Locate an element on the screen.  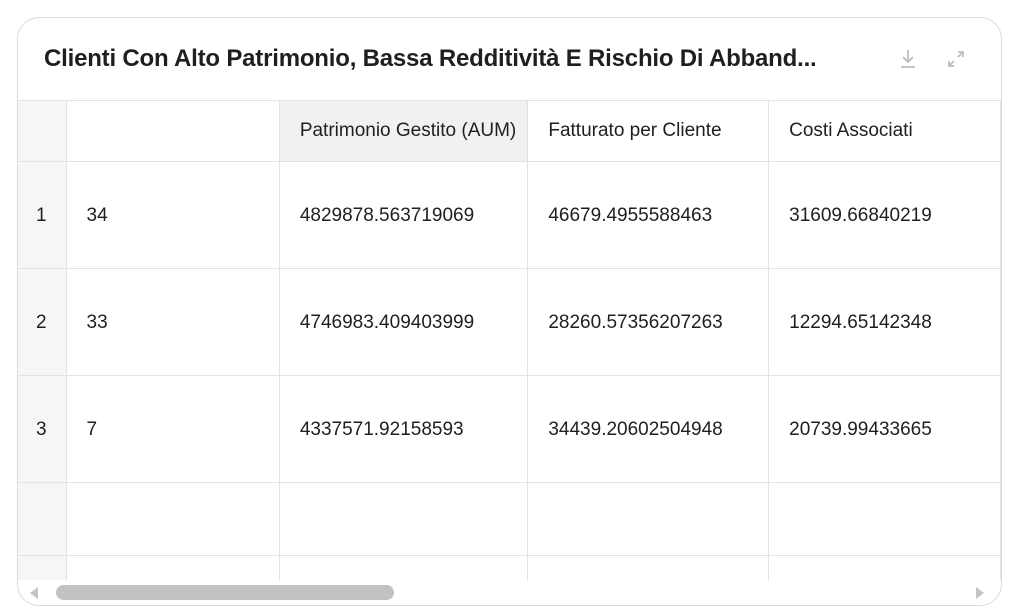
aum-cell: 4829878.563719069 is located at coordinates (404, 215).